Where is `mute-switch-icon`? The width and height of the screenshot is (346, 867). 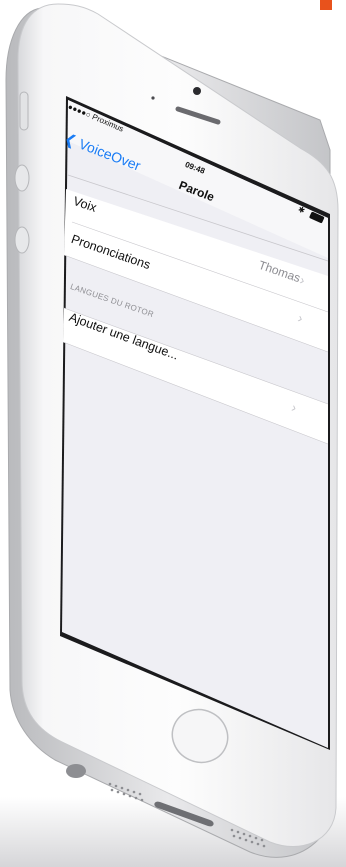
mute-switch-icon is located at coordinates (24, 111).